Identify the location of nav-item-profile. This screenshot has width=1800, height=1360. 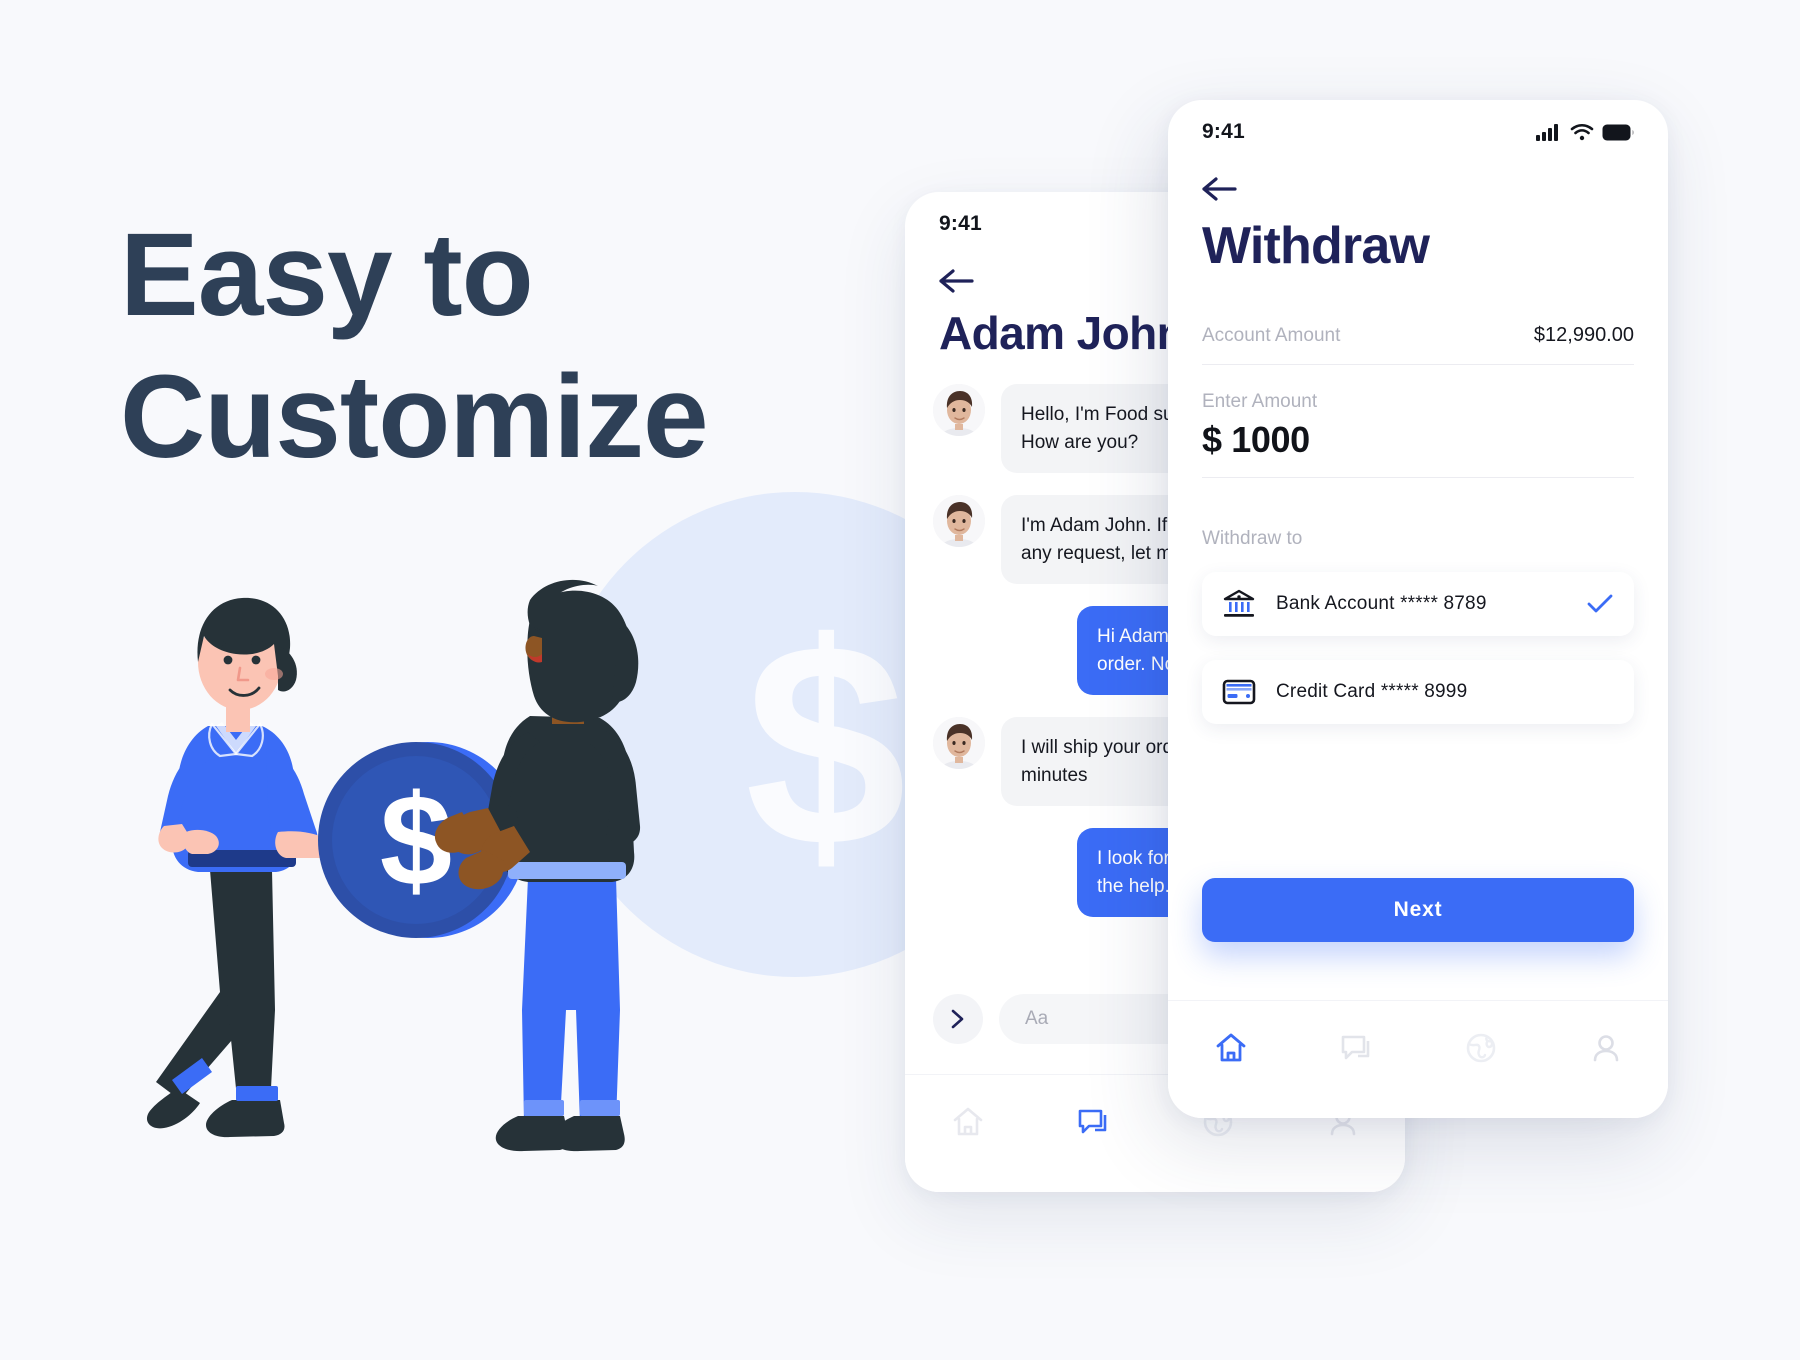
(1605, 1060).